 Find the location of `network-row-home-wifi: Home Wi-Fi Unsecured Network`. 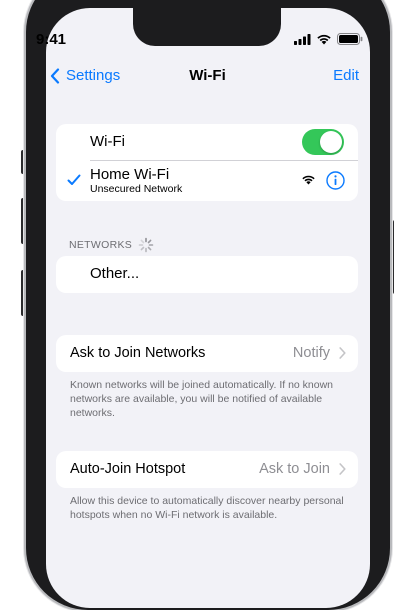

network-row-home-wifi: Home Wi-Fi Unsecured Network is located at coordinates (207, 181).